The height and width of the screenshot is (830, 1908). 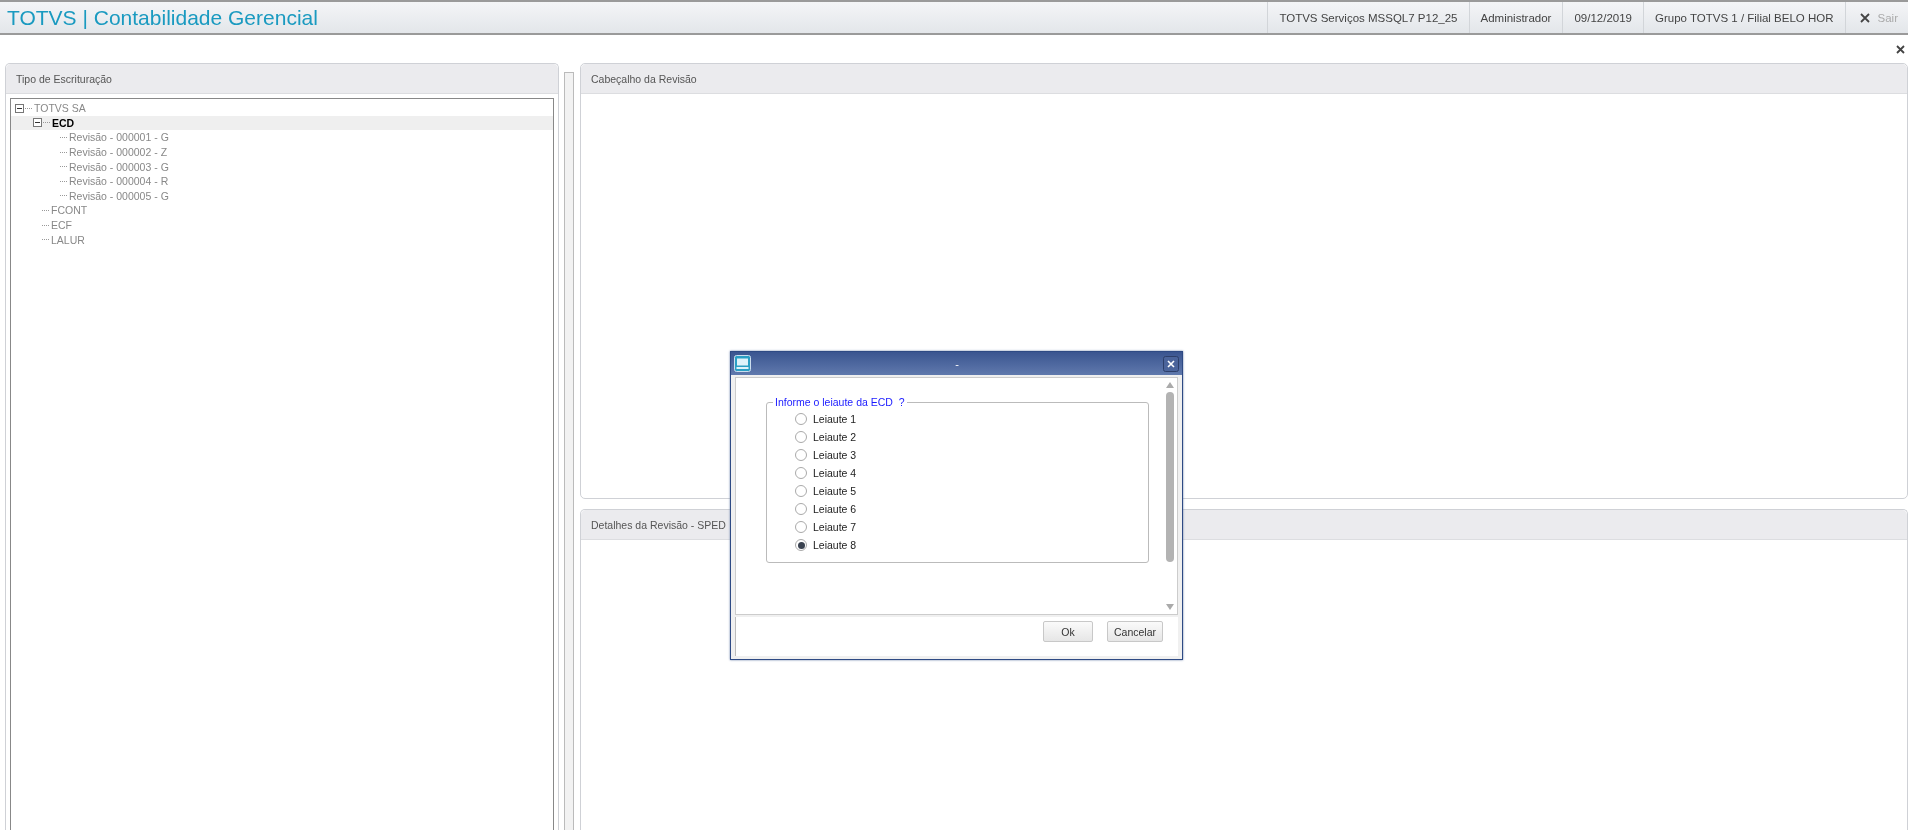 What do you see at coordinates (63, 122) in the screenshot?
I see `tree-item: ECD` at bounding box center [63, 122].